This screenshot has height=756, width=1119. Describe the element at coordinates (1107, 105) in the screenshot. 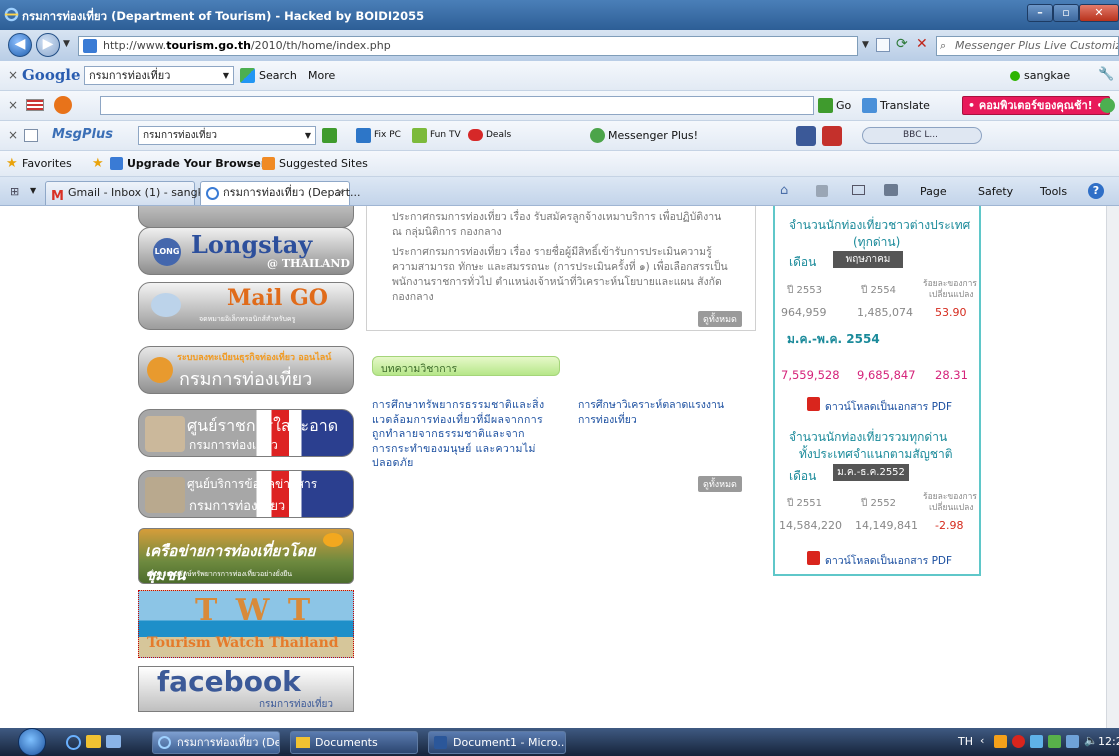

I see `lottery-icon` at that location.